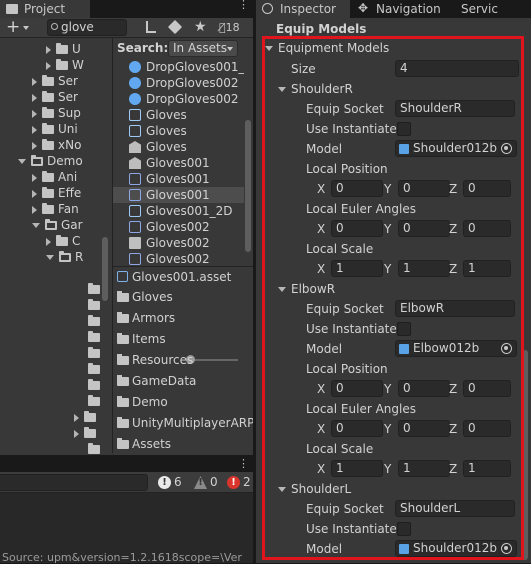 The width and height of the screenshot is (531, 564). Describe the element at coordinates (126, 9) in the screenshot. I see `project-tab-bar: Project ⋮` at that location.